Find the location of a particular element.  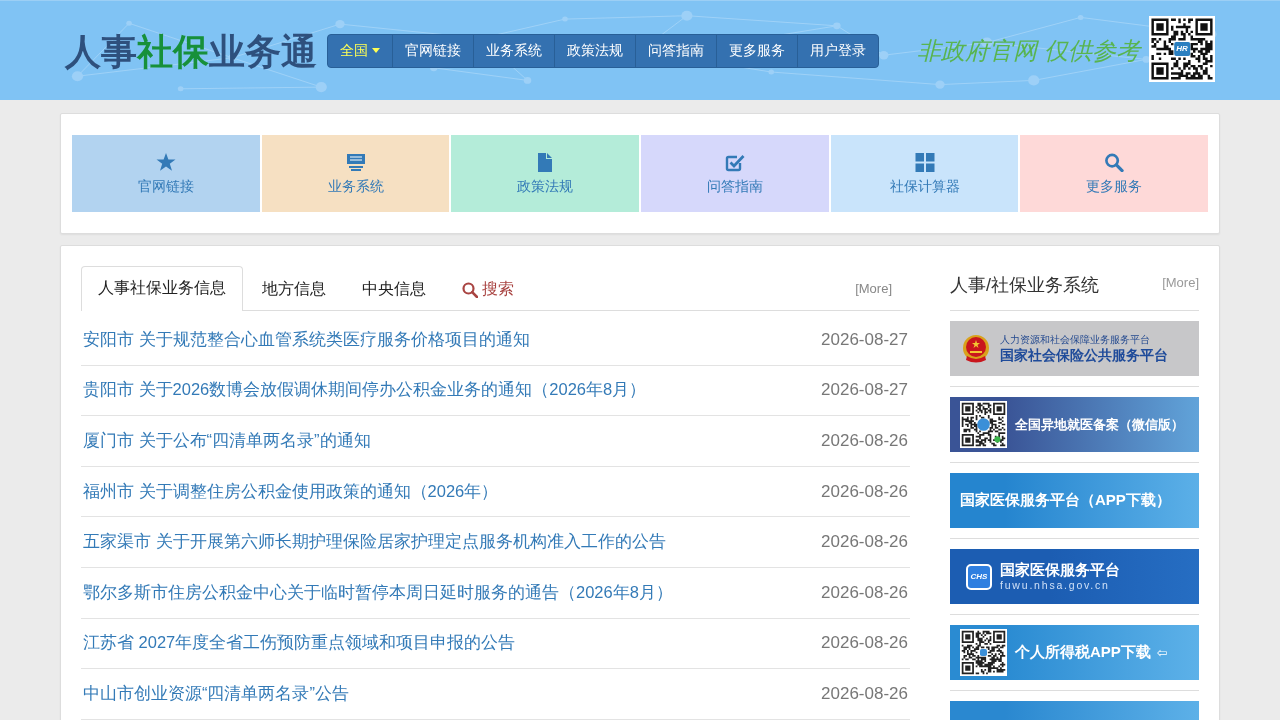

banner-title: 国家医保服务平台 is located at coordinates (1060, 570).